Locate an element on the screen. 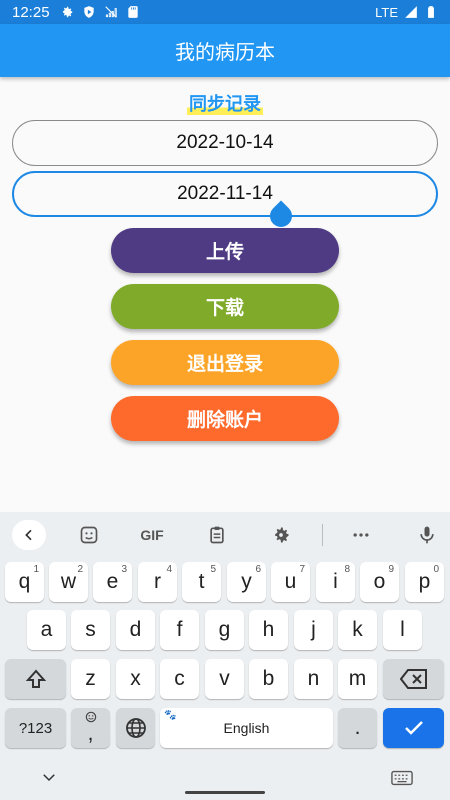 This screenshot has width=450, height=800. more-options-button is located at coordinates (361, 535).